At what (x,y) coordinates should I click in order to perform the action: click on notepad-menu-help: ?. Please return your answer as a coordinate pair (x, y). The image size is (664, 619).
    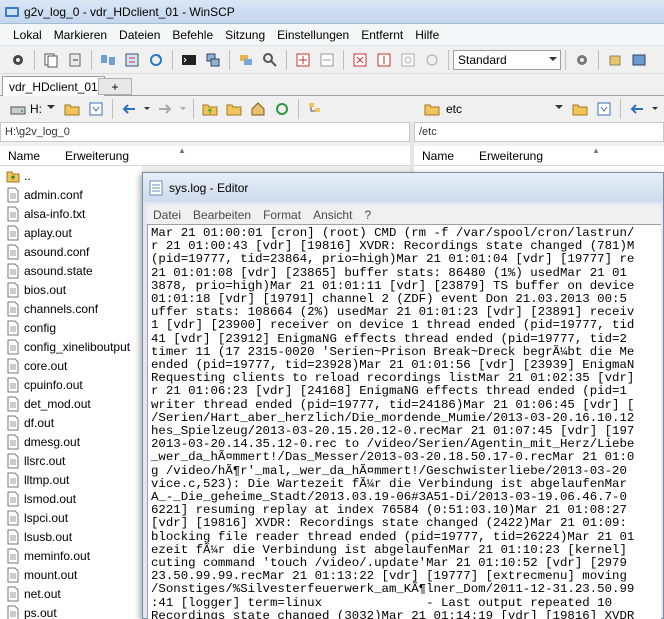
    Looking at the image, I should click on (367, 215).